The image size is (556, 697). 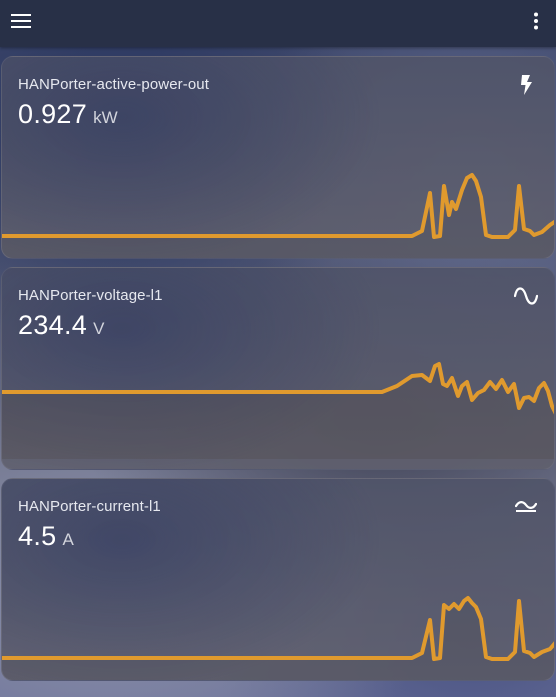 I want to click on sensor-value-row: 4.5 A, so click(x=46, y=536).